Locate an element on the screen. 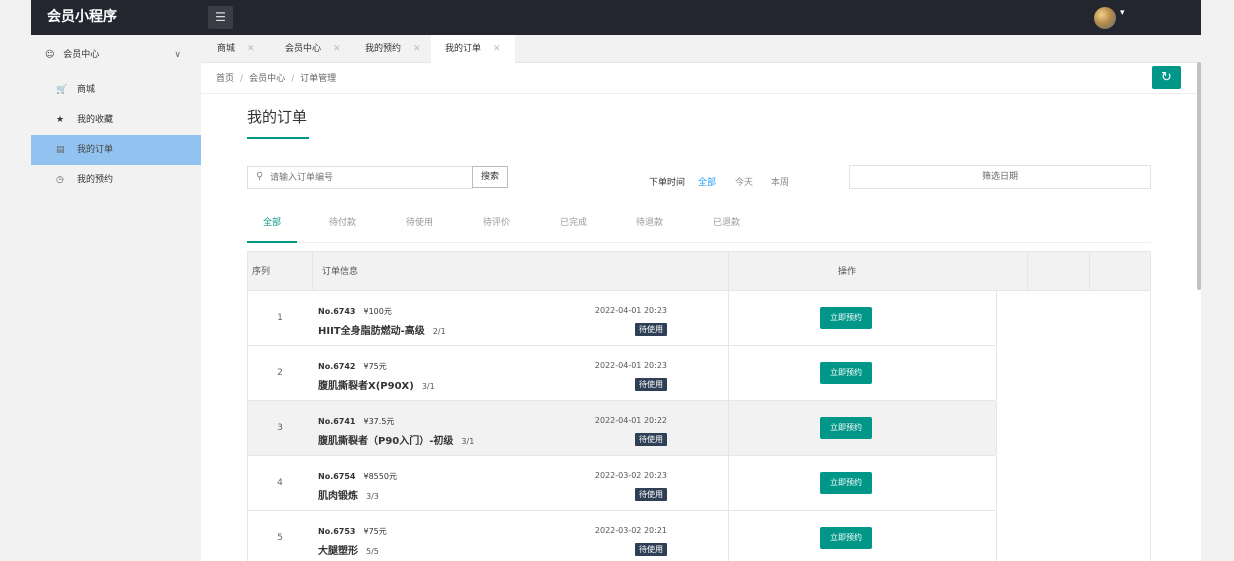 The image size is (1234, 561). divider is located at coordinates (701, 93).